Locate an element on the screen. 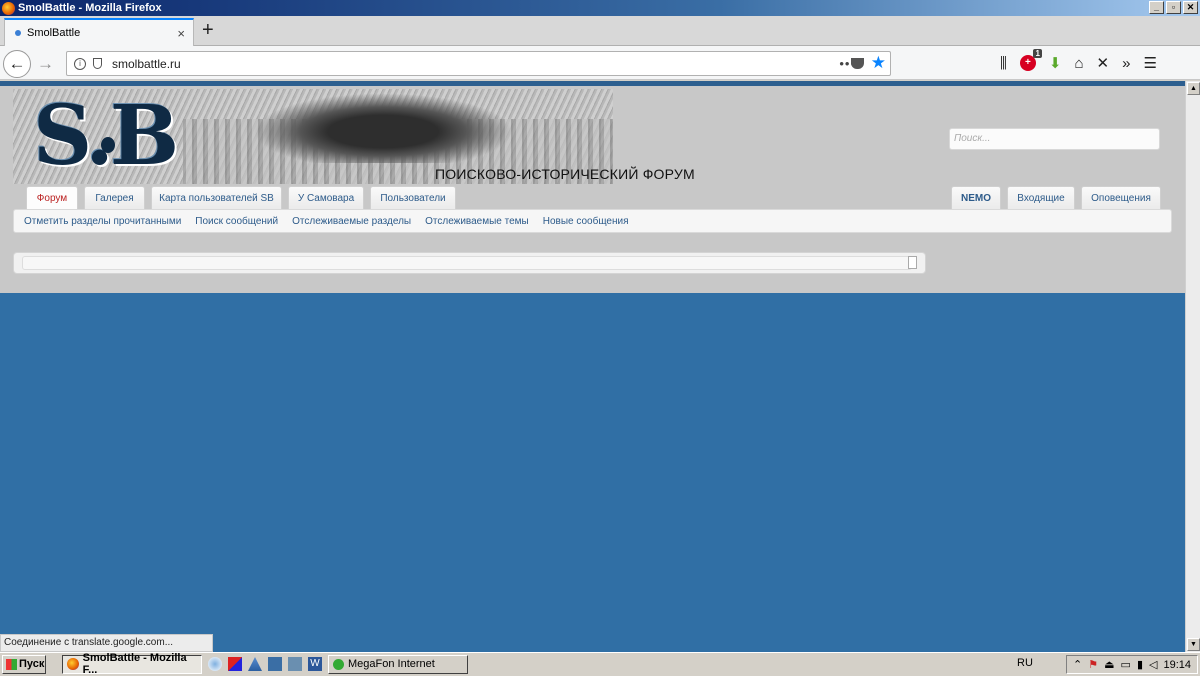 The width and height of the screenshot is (1200, 676). vertical-scrollbar: ▲ ▼ is located at coordinates (1192, 366).